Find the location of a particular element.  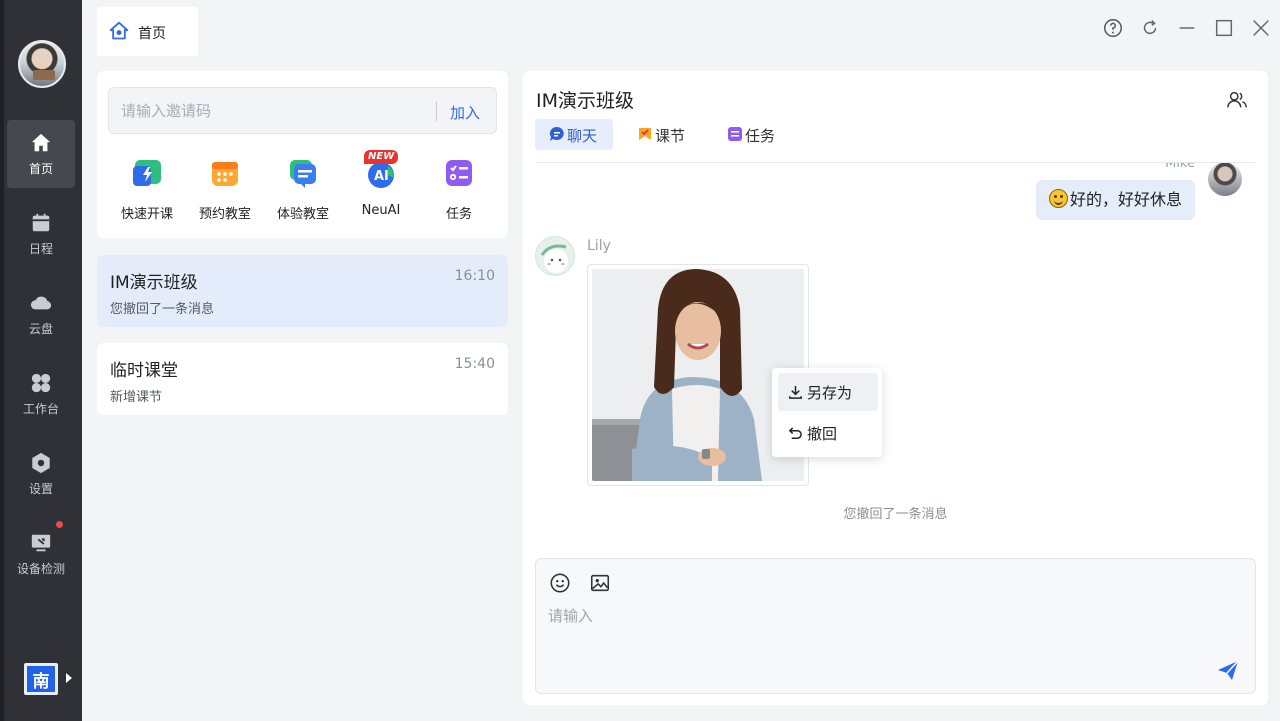

sidebar-item-label: 日程 is located at coordinates (40, 249).